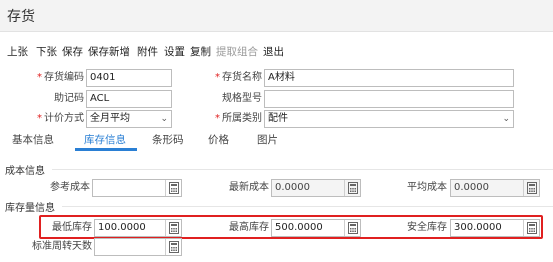 This screenshot has height=262, width=553. Describe the element at coordinates (72, 51) in the screenshot. I see `save-button: 保存` at that location.